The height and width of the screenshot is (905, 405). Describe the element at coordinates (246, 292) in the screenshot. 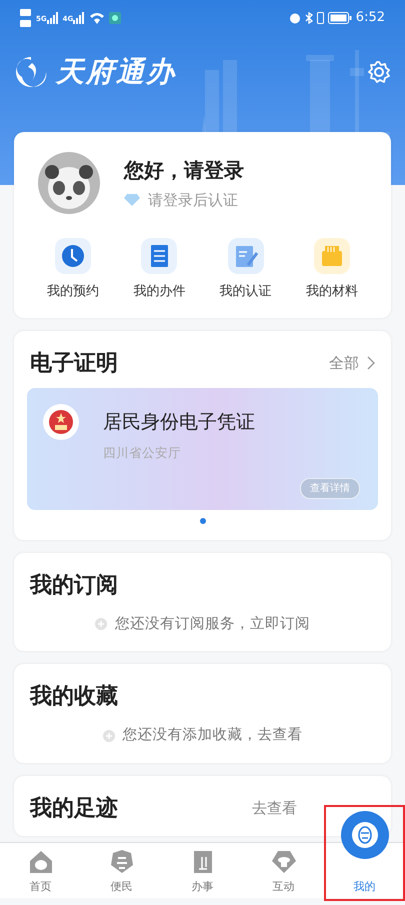

I see `shortcut-link: 我的认证` at that location.